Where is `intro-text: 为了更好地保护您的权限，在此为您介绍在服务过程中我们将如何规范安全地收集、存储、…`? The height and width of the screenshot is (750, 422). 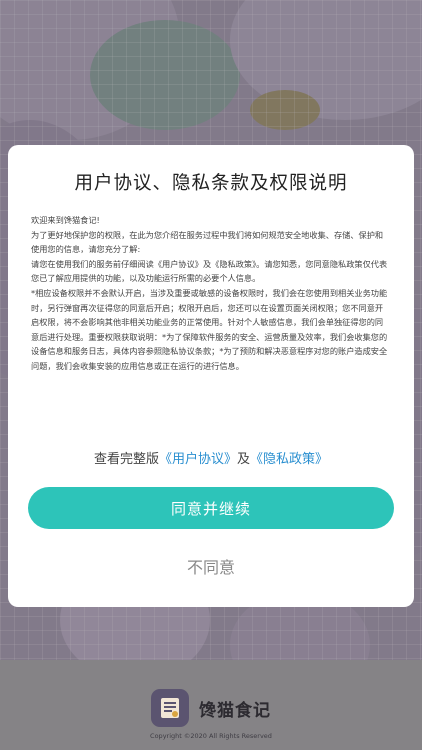 intro-text: 为了更好地保护您的权限，在此为您介绍在服务过程中我们将如何规范安全地收集、存储、… is located at coordinates (207, 242).